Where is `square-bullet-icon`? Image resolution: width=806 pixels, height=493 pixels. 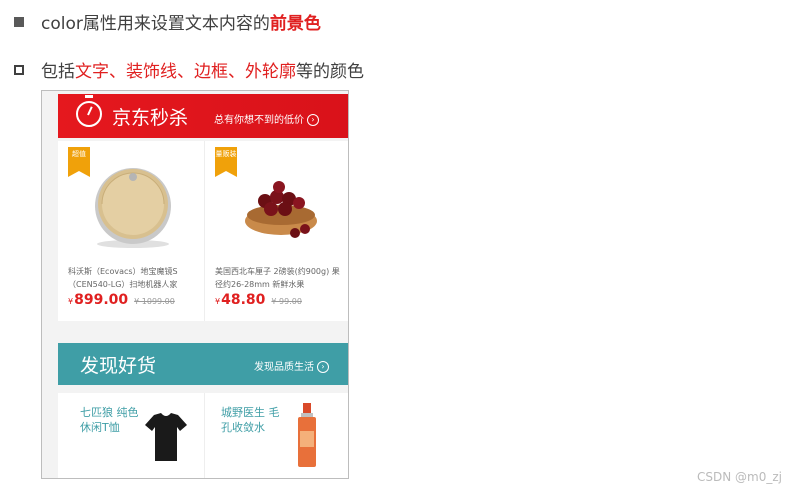 square-bullet-icon is located at coordinates (19, 21).